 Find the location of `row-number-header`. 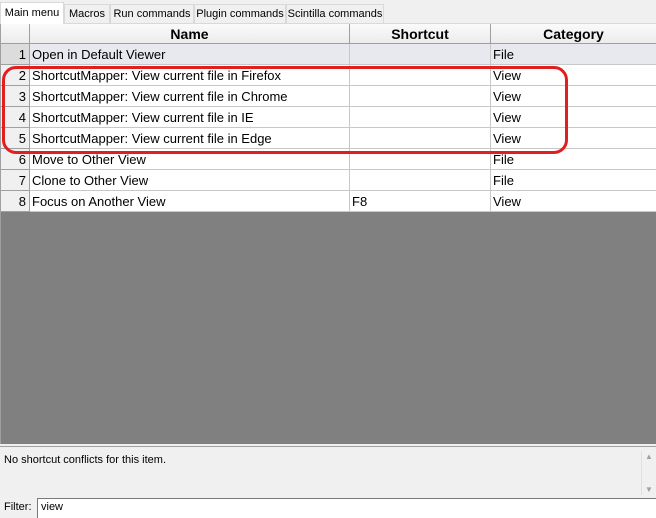

row-number-header is located at coordinates (15, 34).